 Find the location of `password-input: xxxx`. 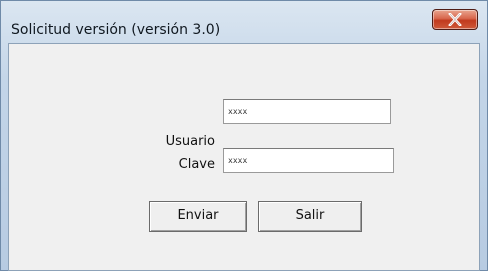

password-input: xxxx is located at coordinates (308, 160).